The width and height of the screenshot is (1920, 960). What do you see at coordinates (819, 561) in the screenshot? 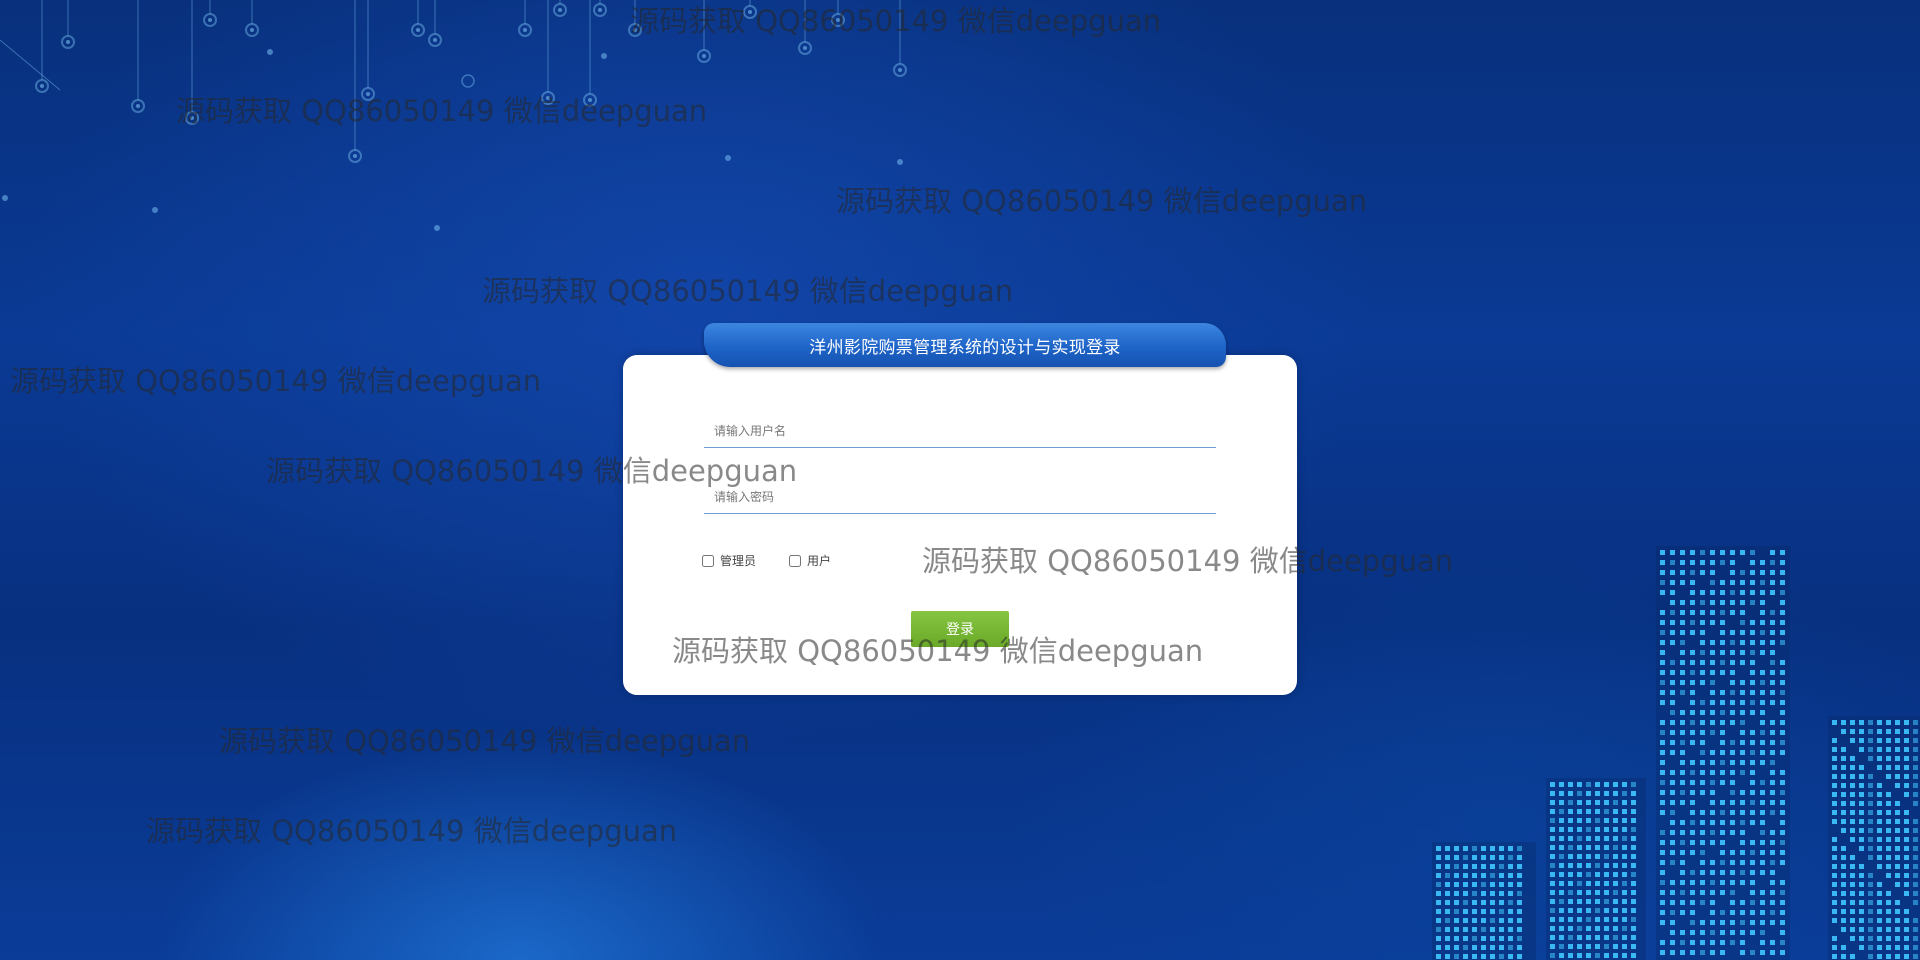
I see `role-user-label: 用户` at bounding box center [819, 561].